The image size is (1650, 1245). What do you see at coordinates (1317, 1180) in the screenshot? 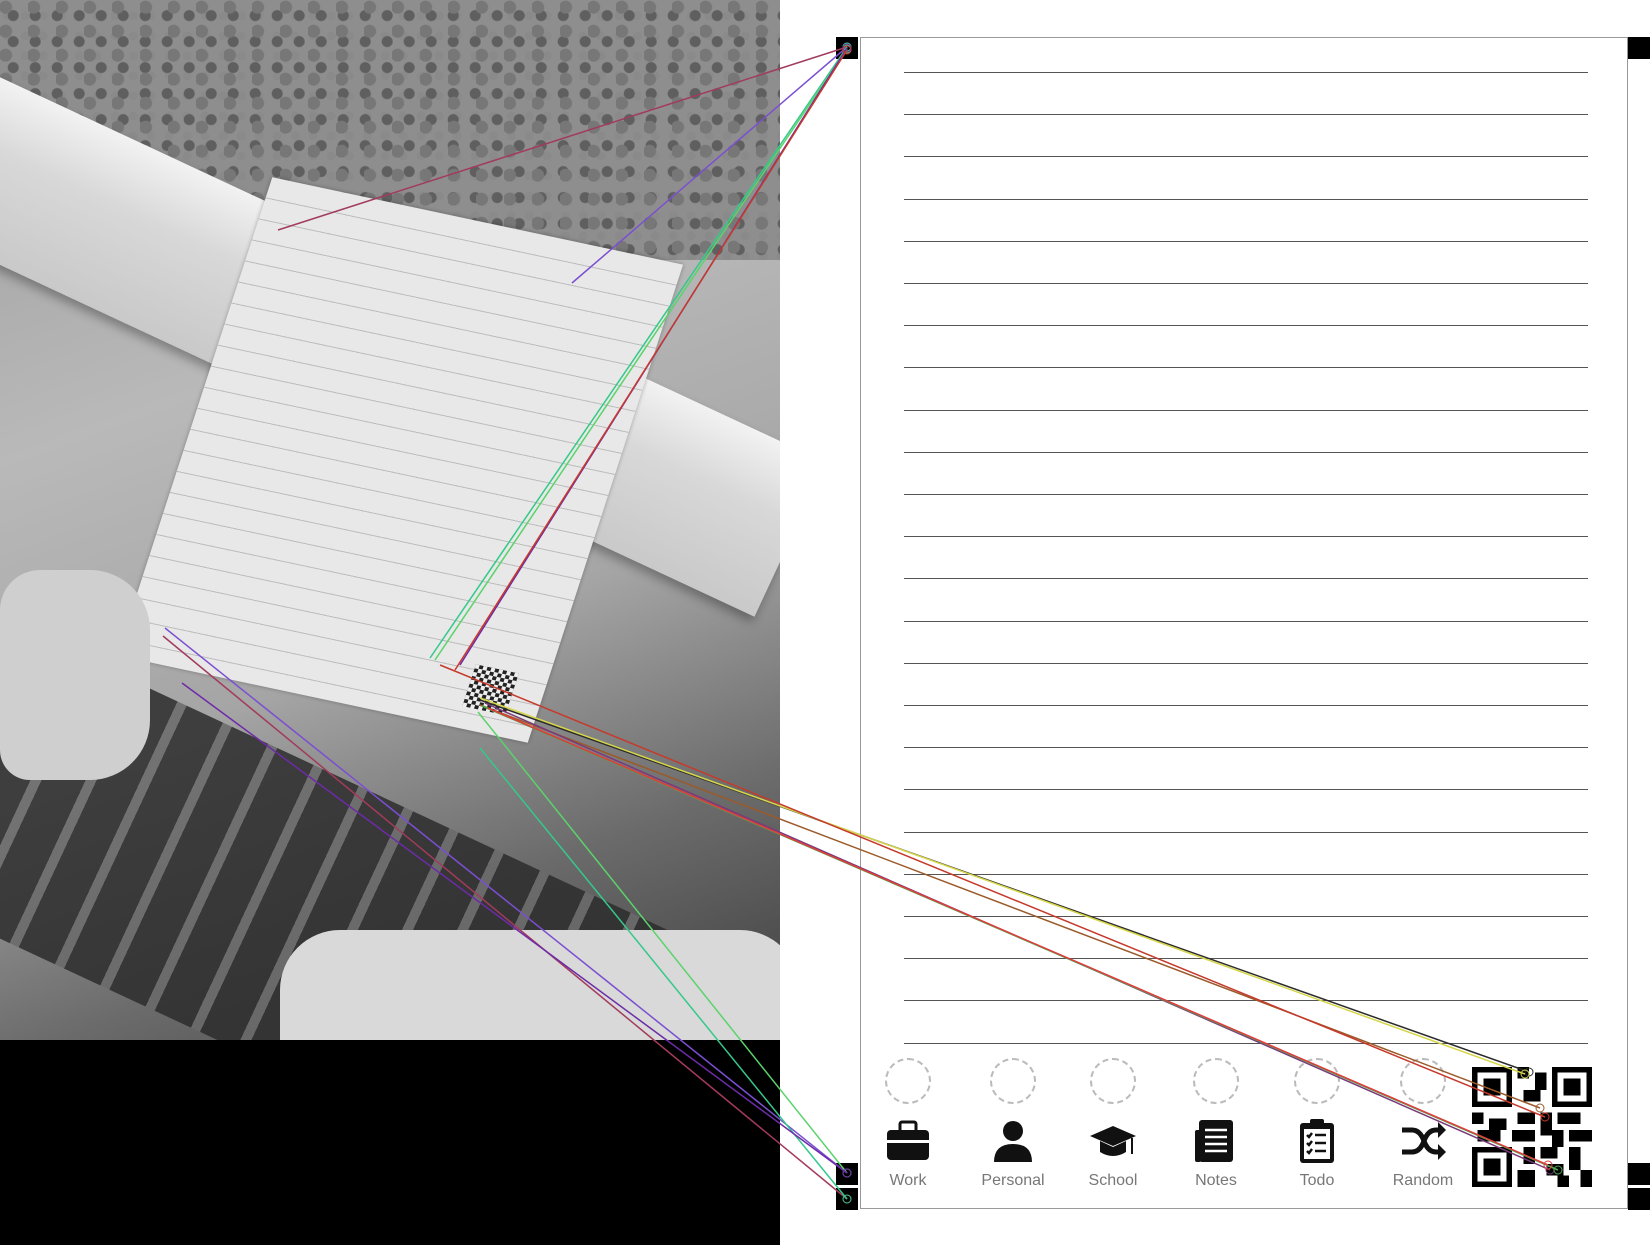
I see `category-label: Todo` at bounding box center [1317, 1180].